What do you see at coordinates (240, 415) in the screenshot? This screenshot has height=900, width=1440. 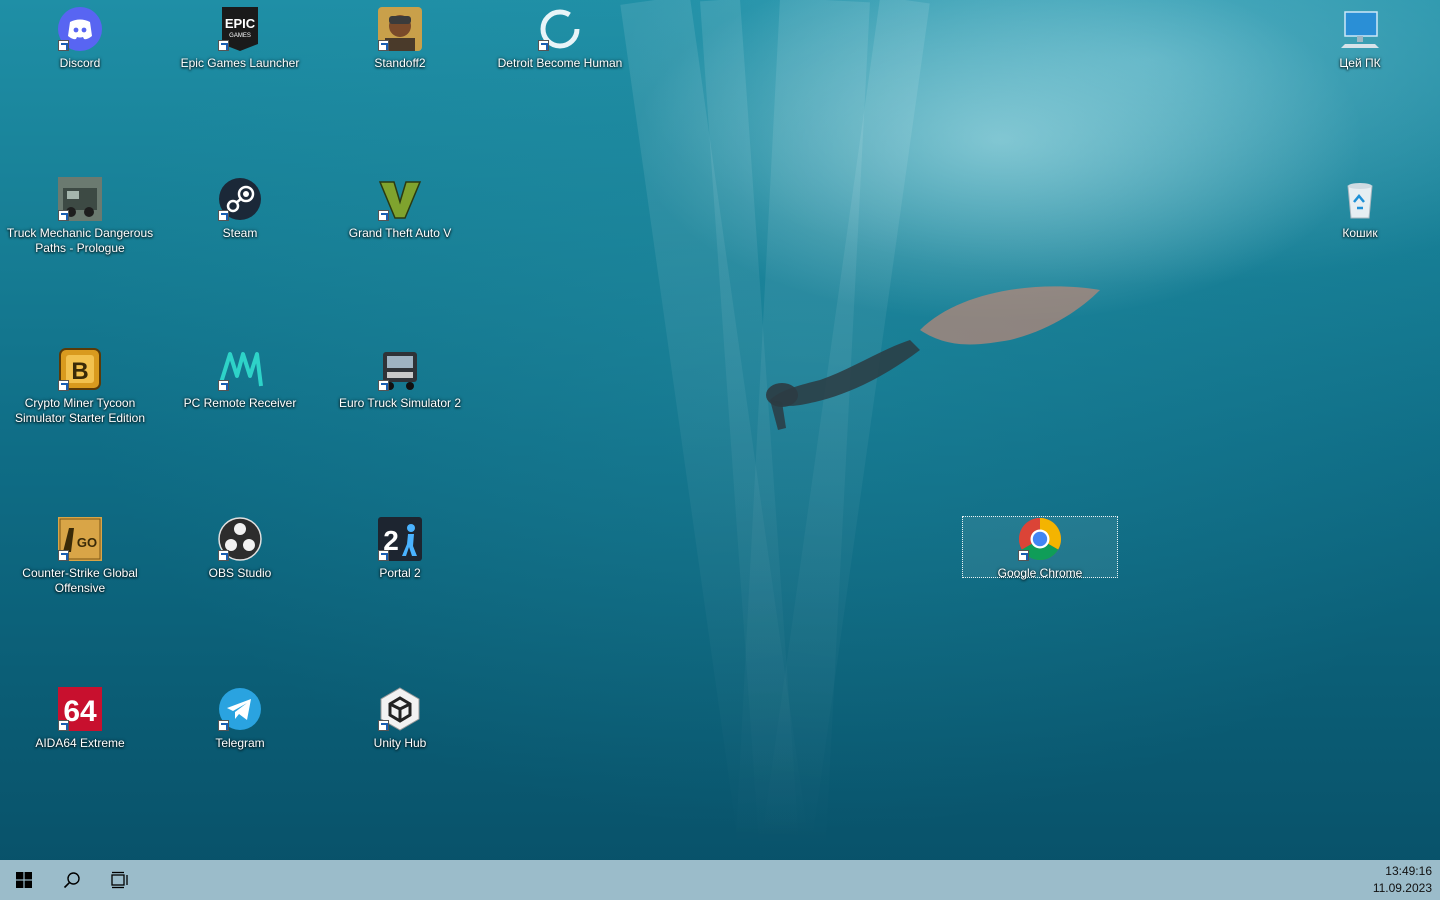 I see `desktop-icon-pc-remote: PC Remote Receiver` at bounding box center [240, 415].